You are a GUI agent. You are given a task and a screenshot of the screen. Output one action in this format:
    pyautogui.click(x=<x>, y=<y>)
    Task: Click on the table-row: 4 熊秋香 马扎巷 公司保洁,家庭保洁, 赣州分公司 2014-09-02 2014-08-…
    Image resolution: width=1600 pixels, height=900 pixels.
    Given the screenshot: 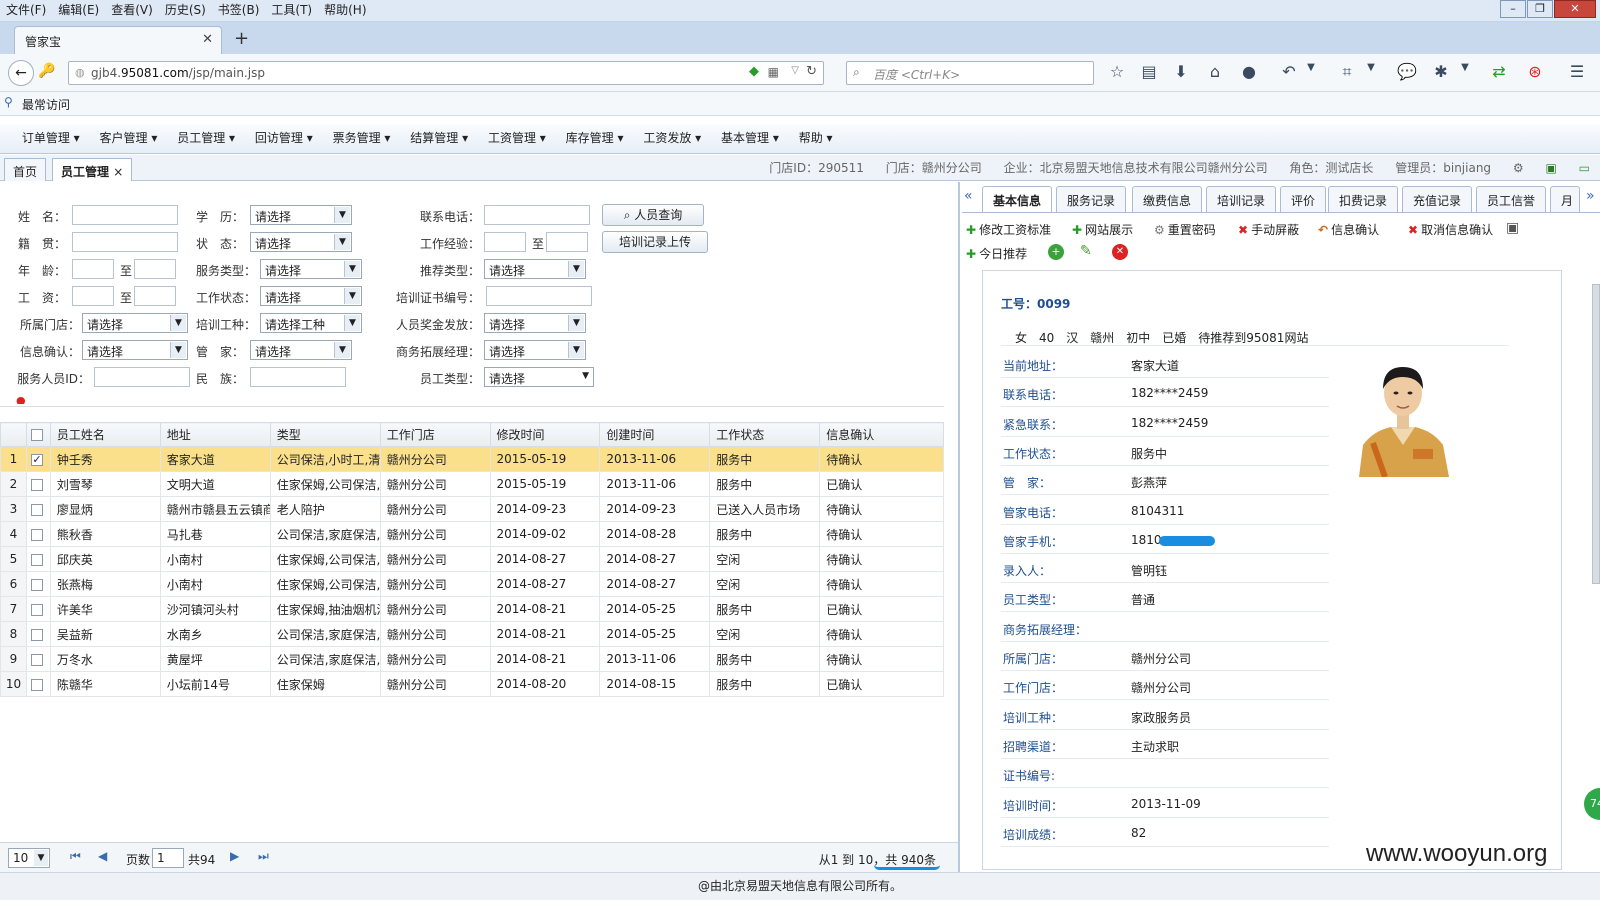 What is the action you would take?
    pyautogui.click(x=472, y=534)
    